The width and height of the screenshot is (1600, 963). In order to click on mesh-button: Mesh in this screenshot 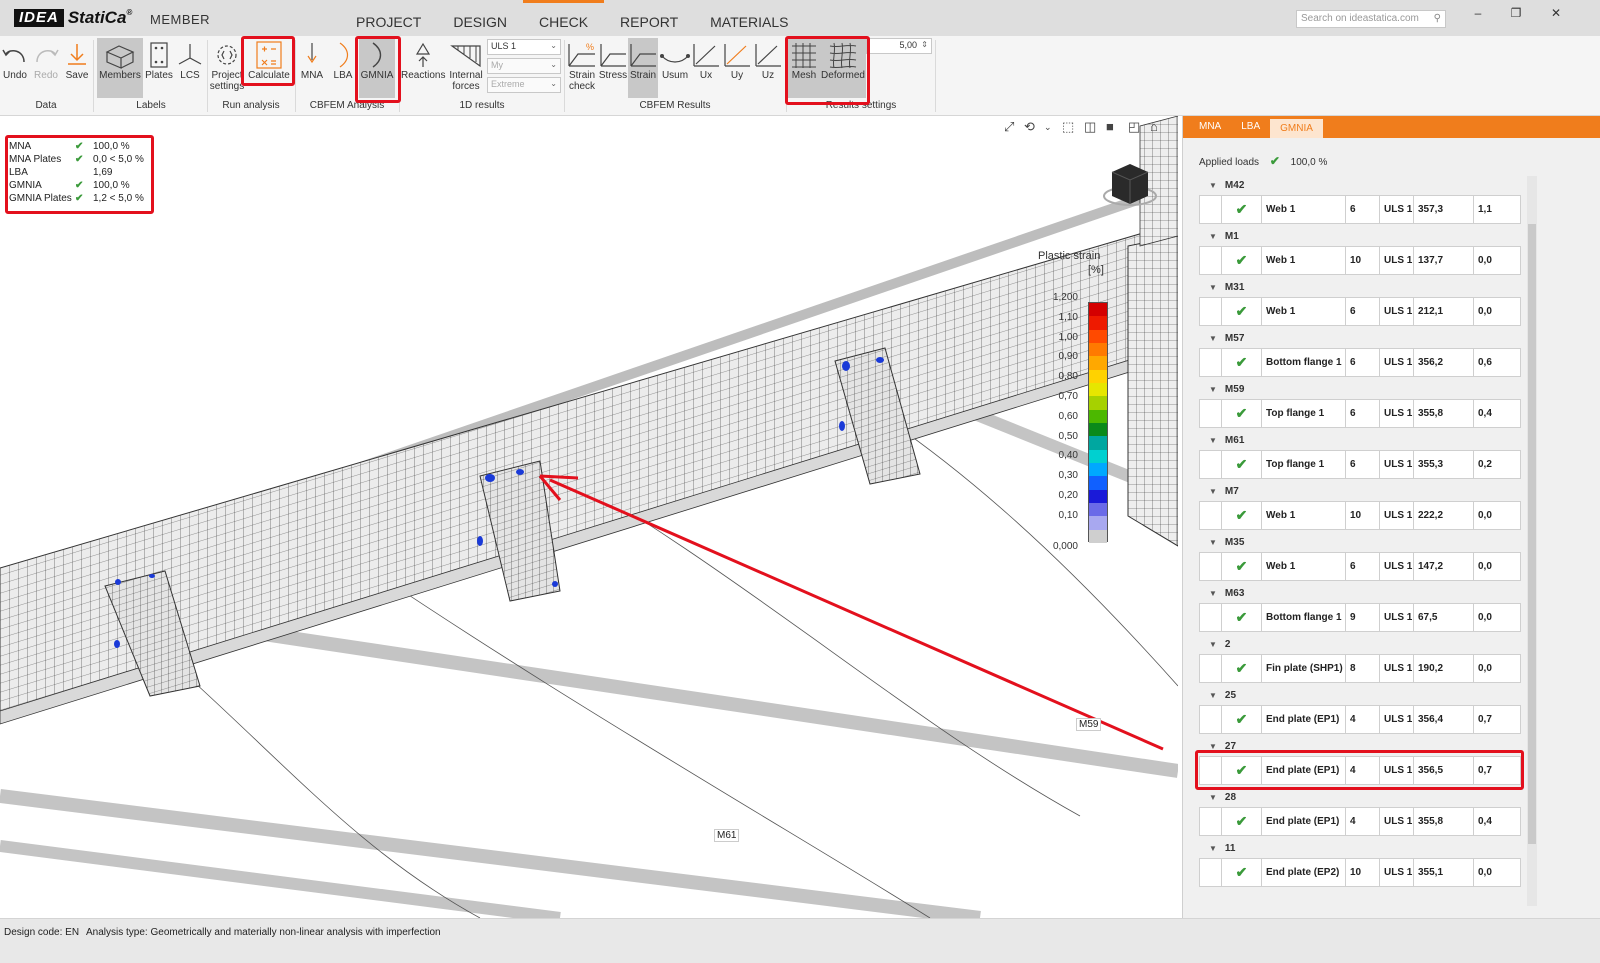, I will do `click(804, 68)`.